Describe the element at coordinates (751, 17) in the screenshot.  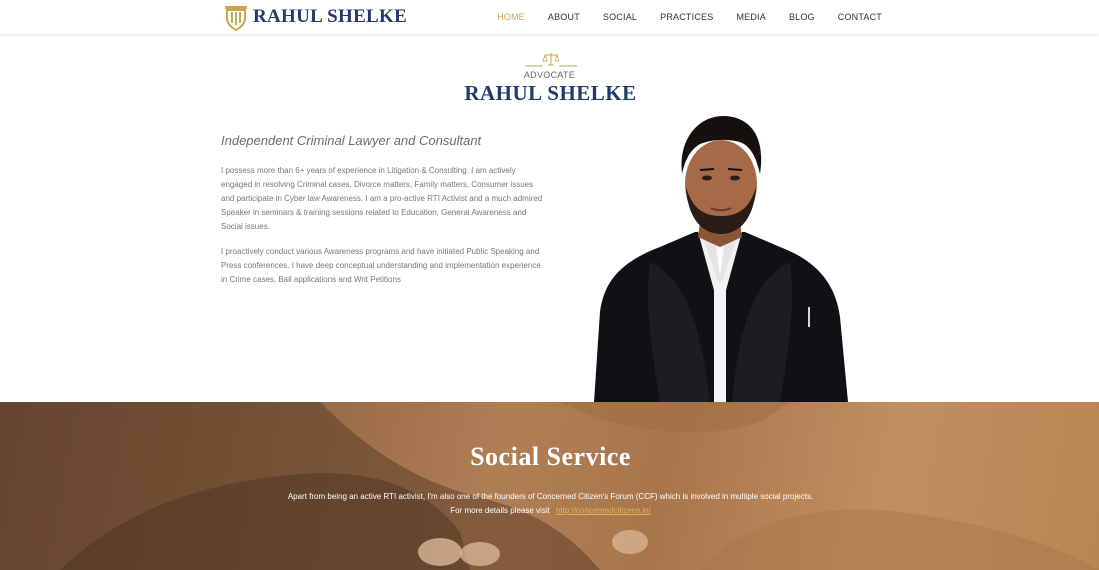
I see `nav-media: MEDIA` at that location.